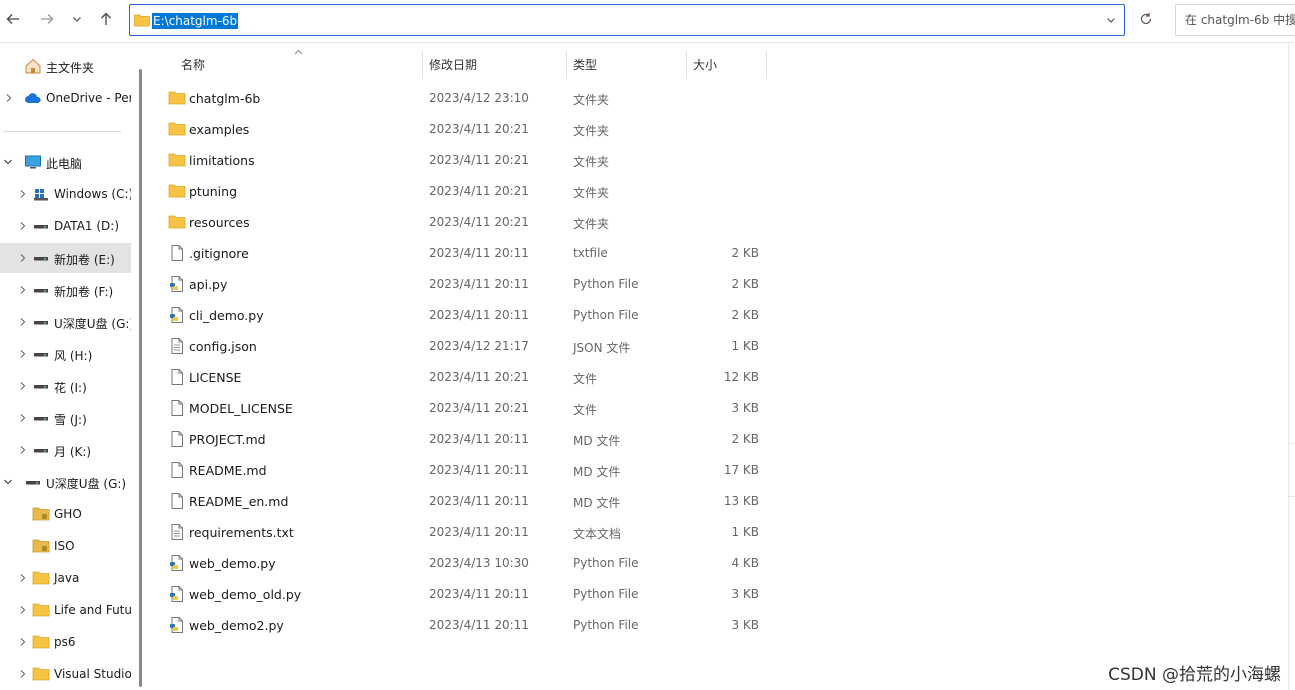  What do you see at coordinates (77, 19) in the screenshot?
I see `recent-locations-button` at bounding box center [77, 19].